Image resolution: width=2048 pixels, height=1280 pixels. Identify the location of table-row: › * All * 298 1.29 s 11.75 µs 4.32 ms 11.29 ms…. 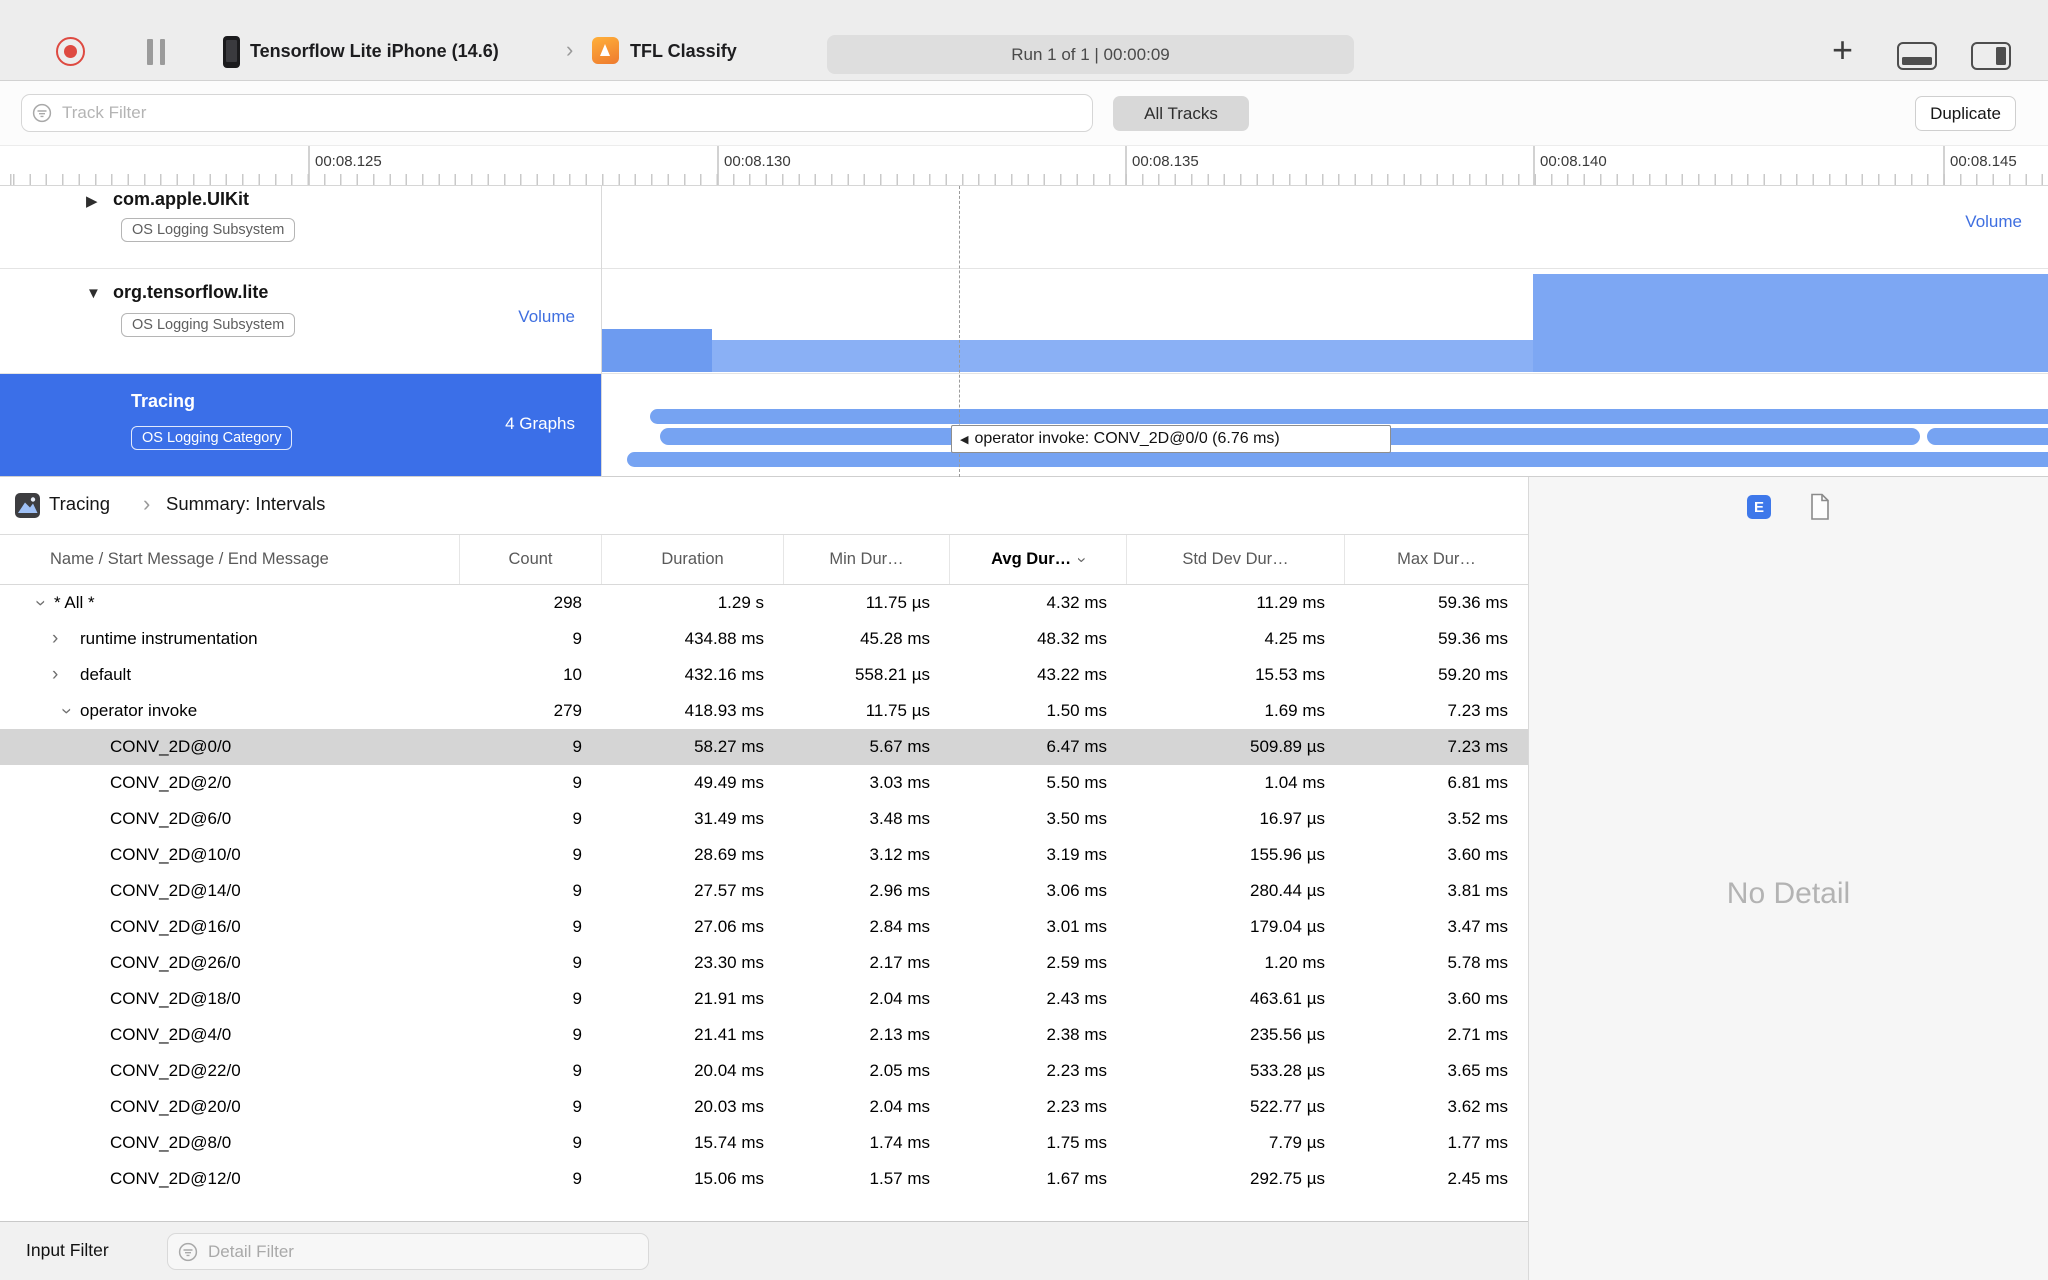
(764, 603).